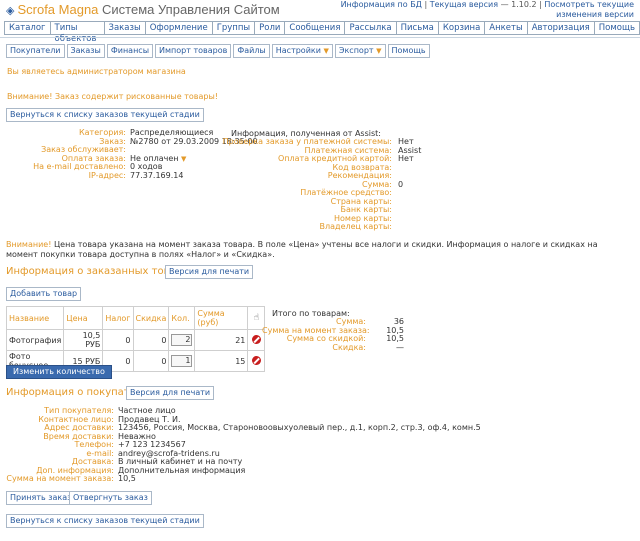 Image resolution: width=640 pixels, height=541 pixels. I want to click on menu-help: Помощь, so click(616, 28).